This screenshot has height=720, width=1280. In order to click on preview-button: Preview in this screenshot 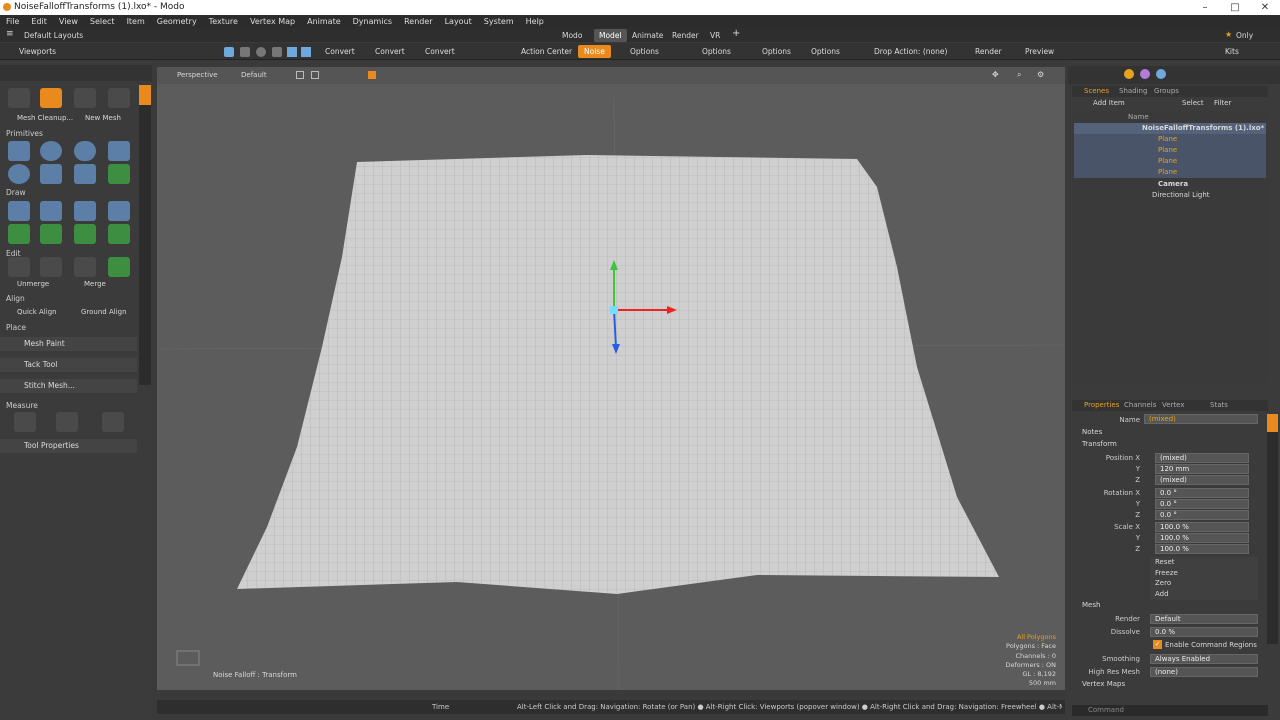, I will do `click(1039, 51)`.